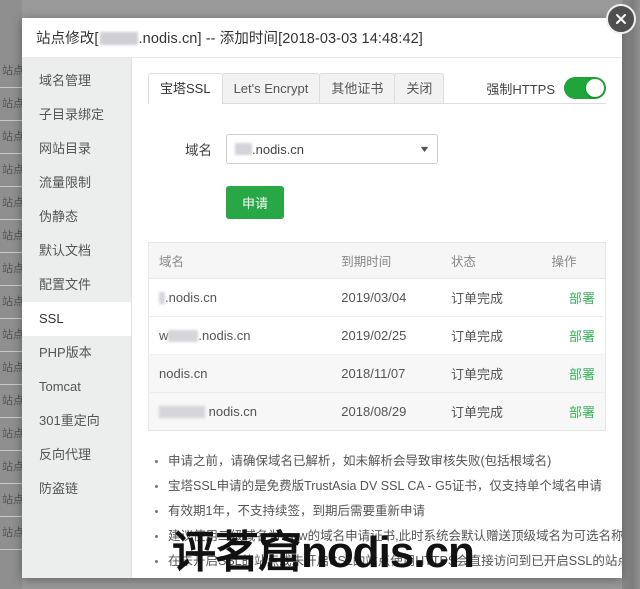  I want to click on sidebar-item-10: Tomcat, so click(76, 387).